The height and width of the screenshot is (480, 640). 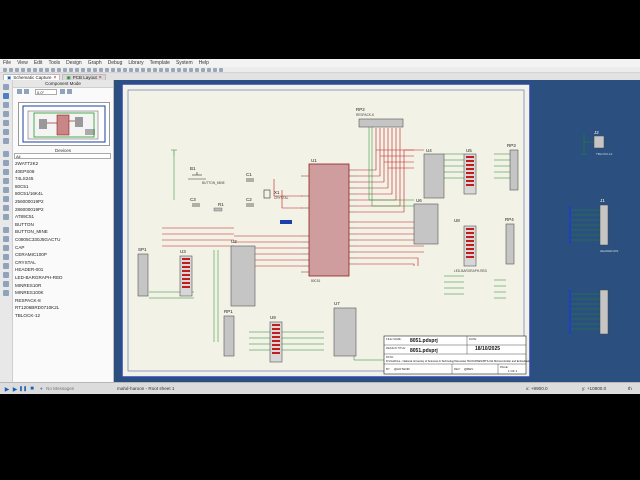 What do you see at coordinates (62, 194) in the screenshot?
I see `list-item: 80C51/16K4L` at bounding box center [62, 194].